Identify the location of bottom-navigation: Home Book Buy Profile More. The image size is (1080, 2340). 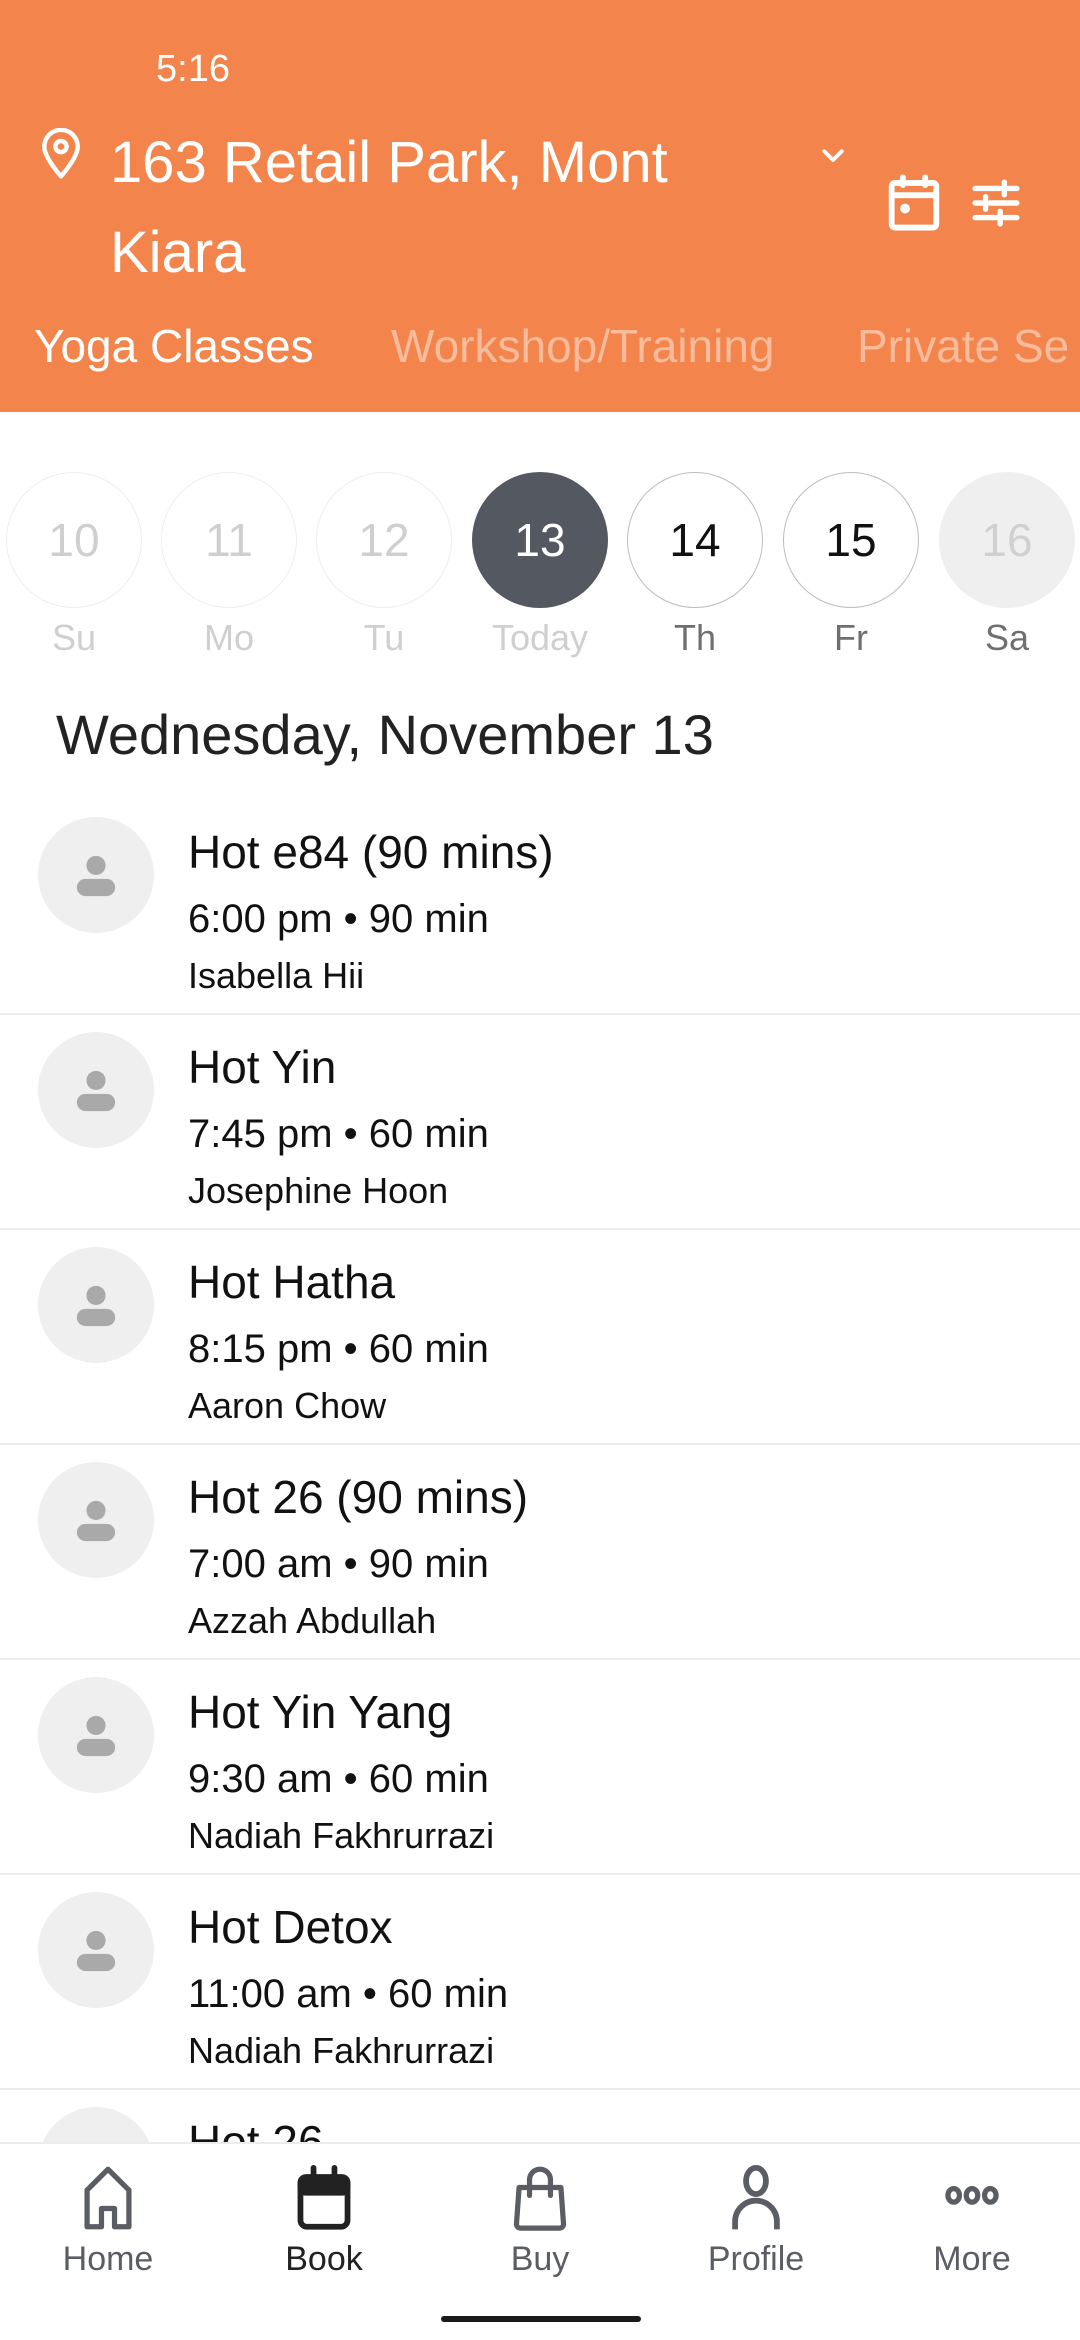
(540, 2241).